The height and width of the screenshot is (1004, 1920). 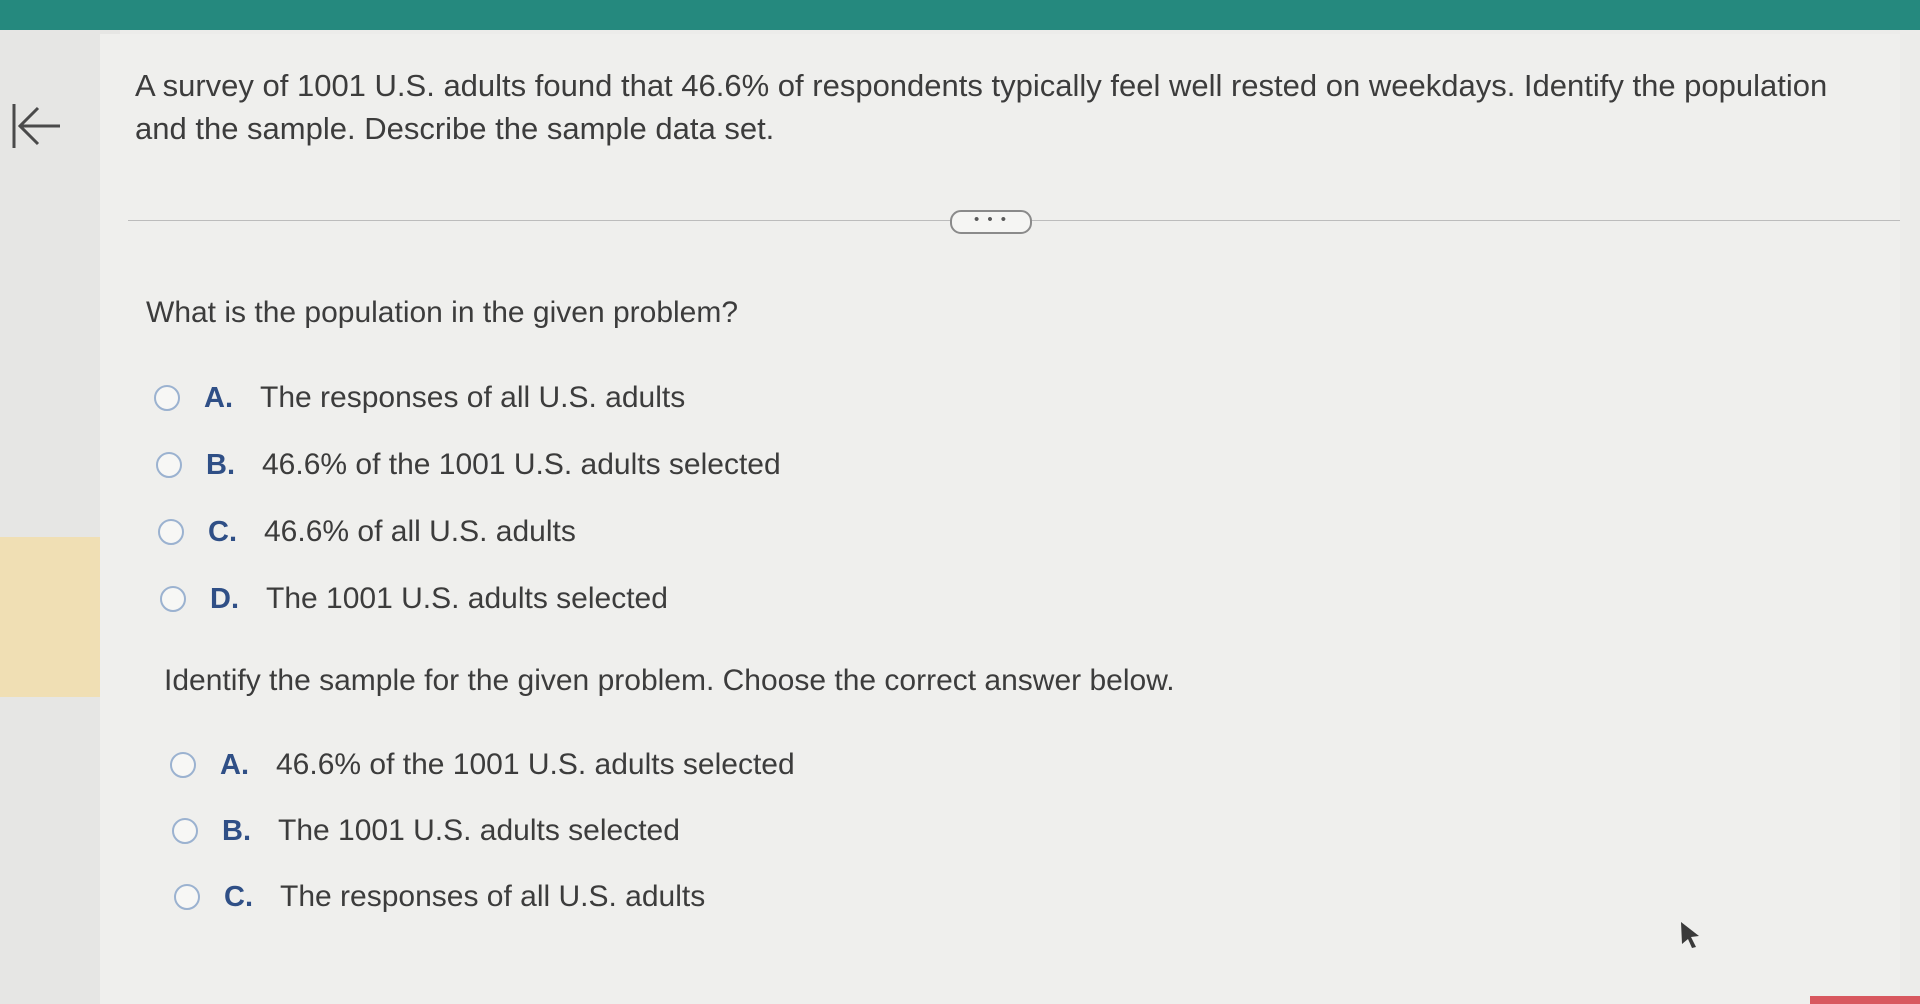 I want to click on back-to-start-icon, so click(x=36, y=126).